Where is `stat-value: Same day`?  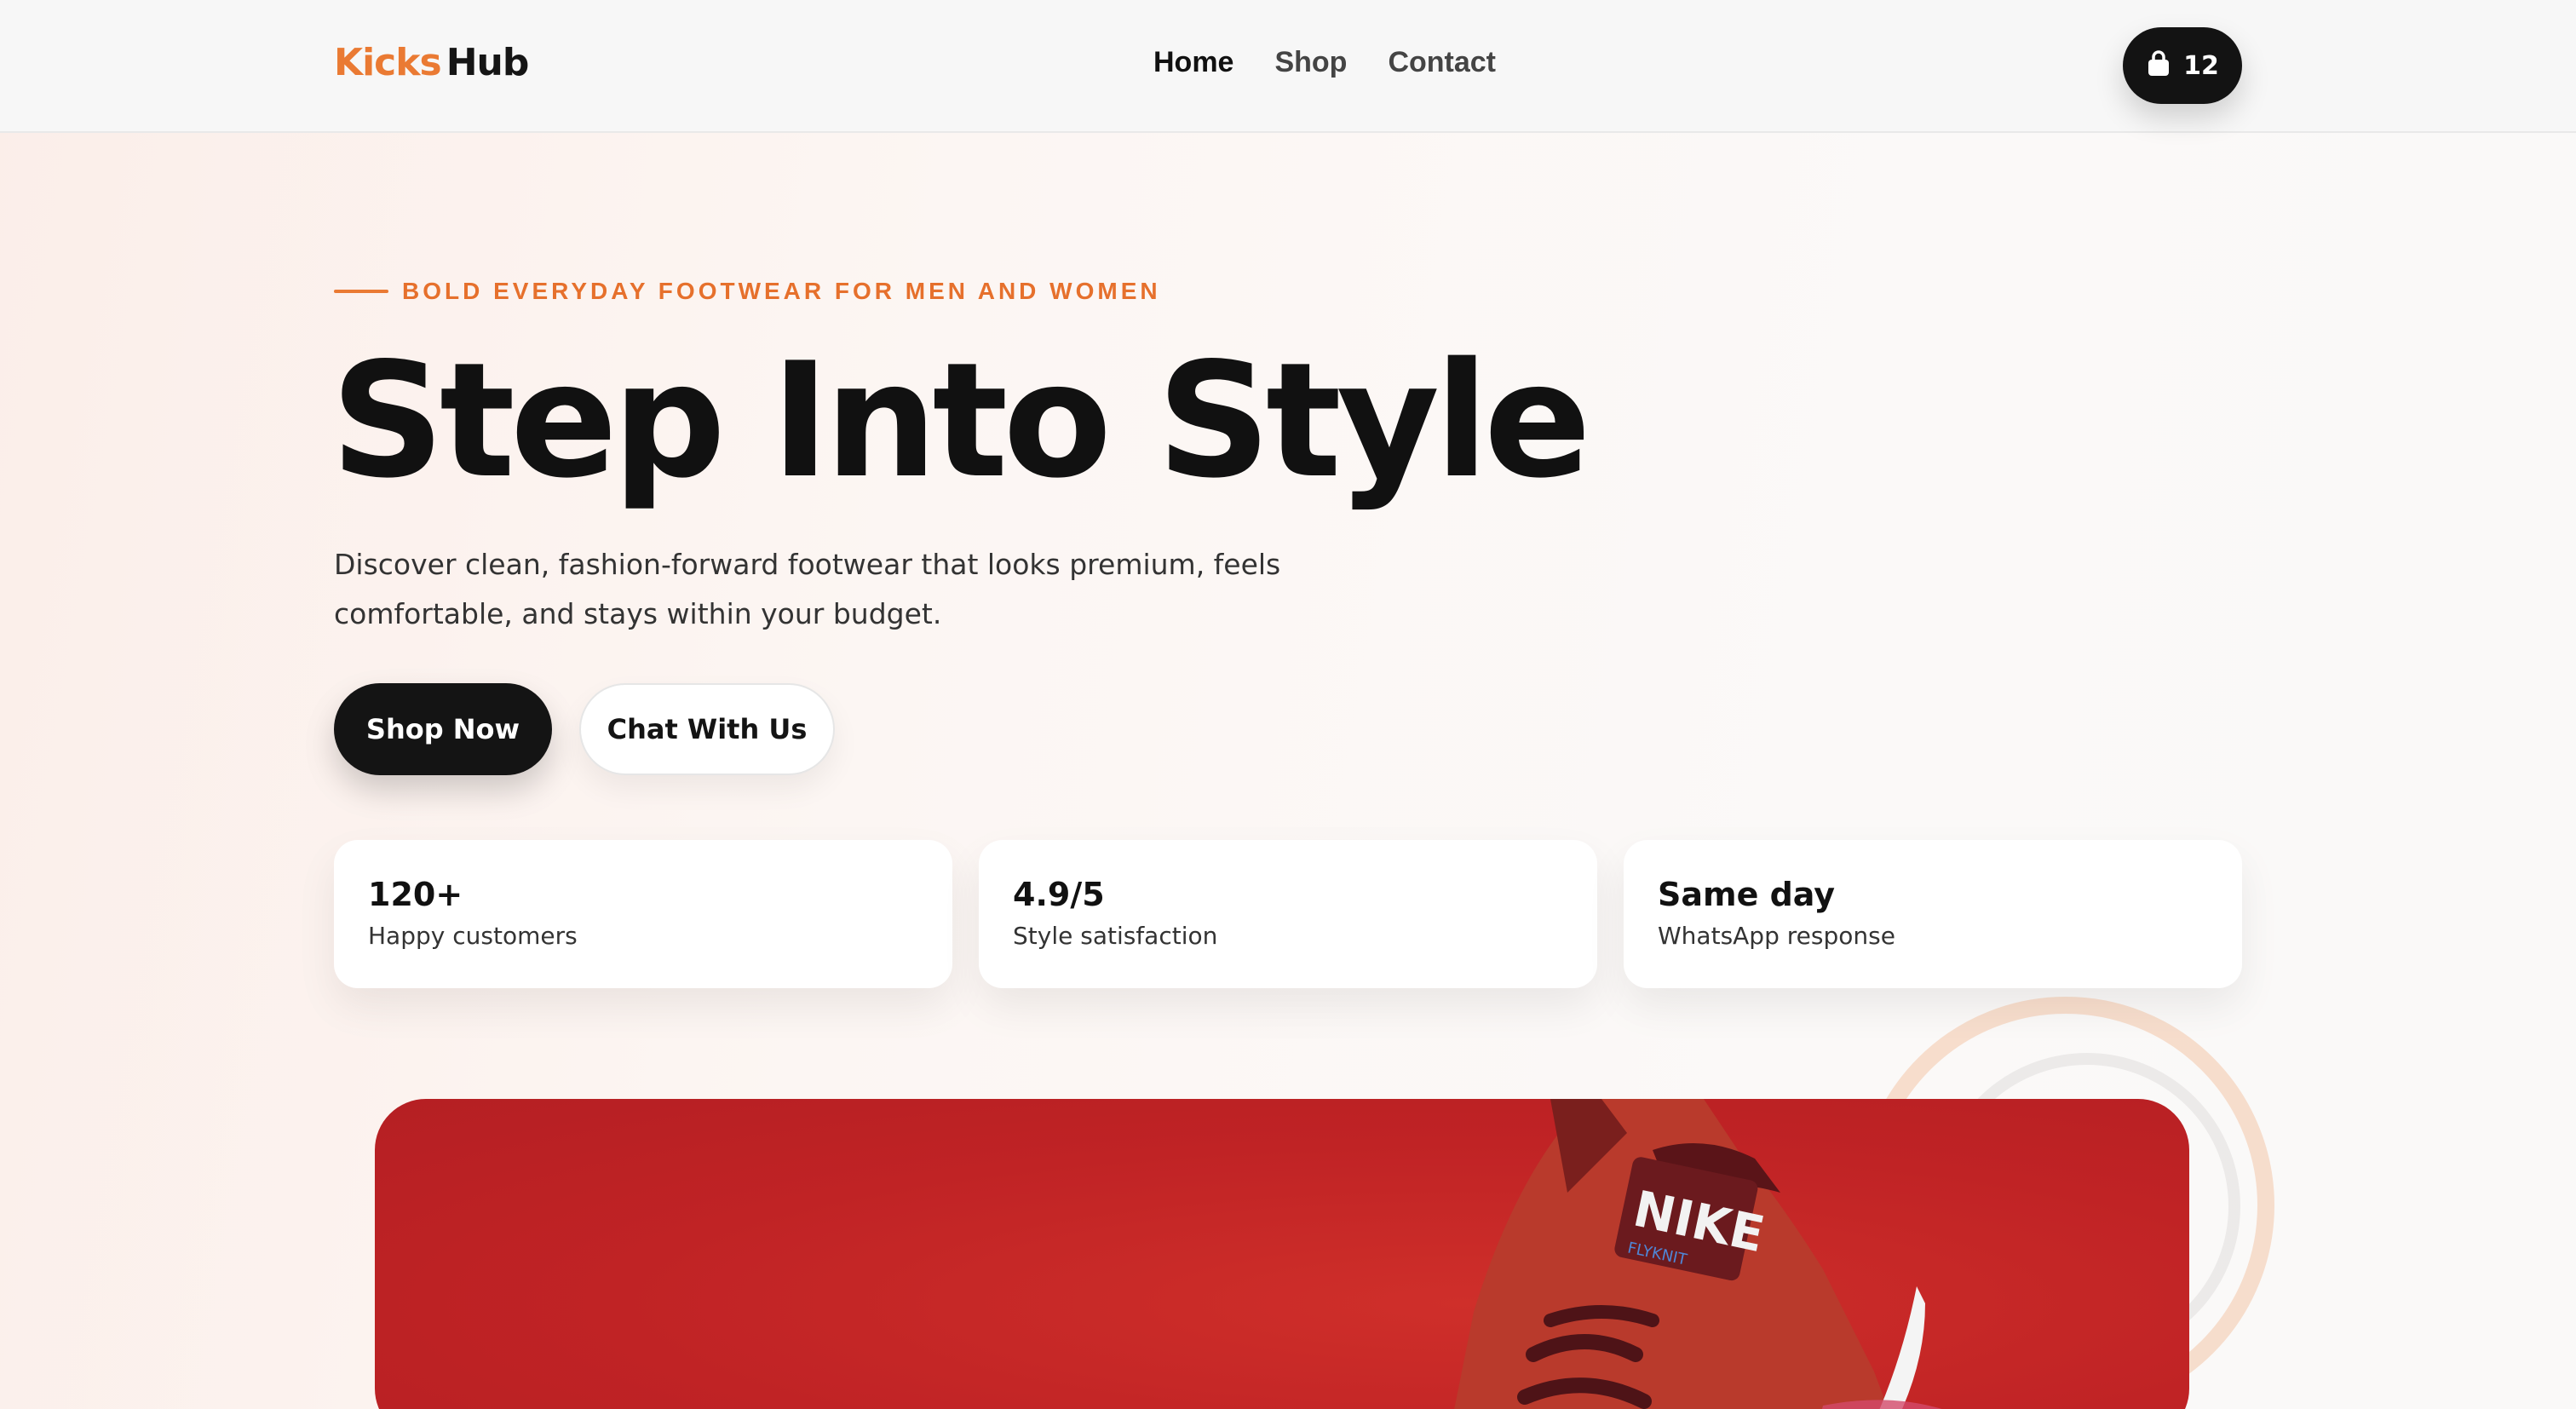
stat-value: Same day is located at coordinates (1747, 894).